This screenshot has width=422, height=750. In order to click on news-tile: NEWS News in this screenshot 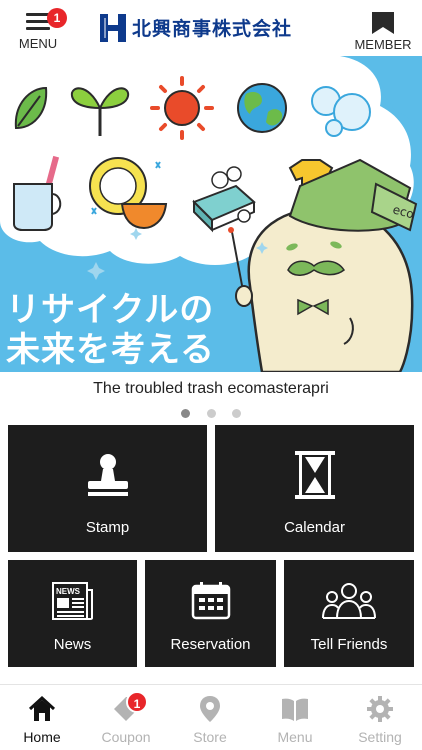, I will do `click(72, 613)`.